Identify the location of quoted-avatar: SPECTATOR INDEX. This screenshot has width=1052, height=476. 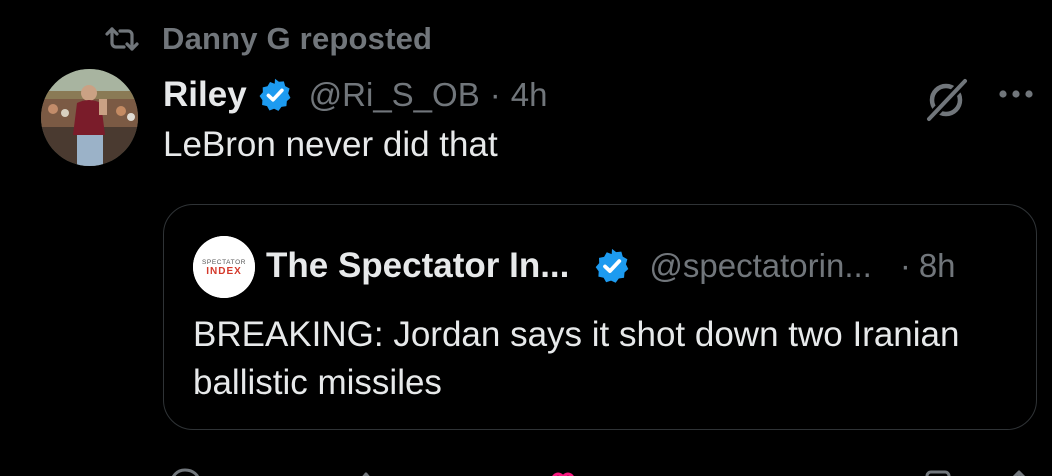
(224, 267).